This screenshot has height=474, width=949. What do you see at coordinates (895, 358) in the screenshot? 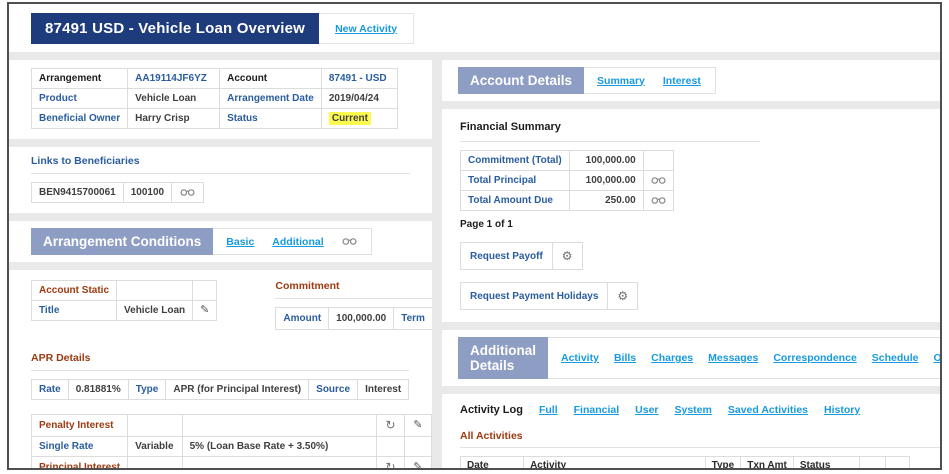
I see `tab-schedule: Schedule` at bounding box center [895, 358].